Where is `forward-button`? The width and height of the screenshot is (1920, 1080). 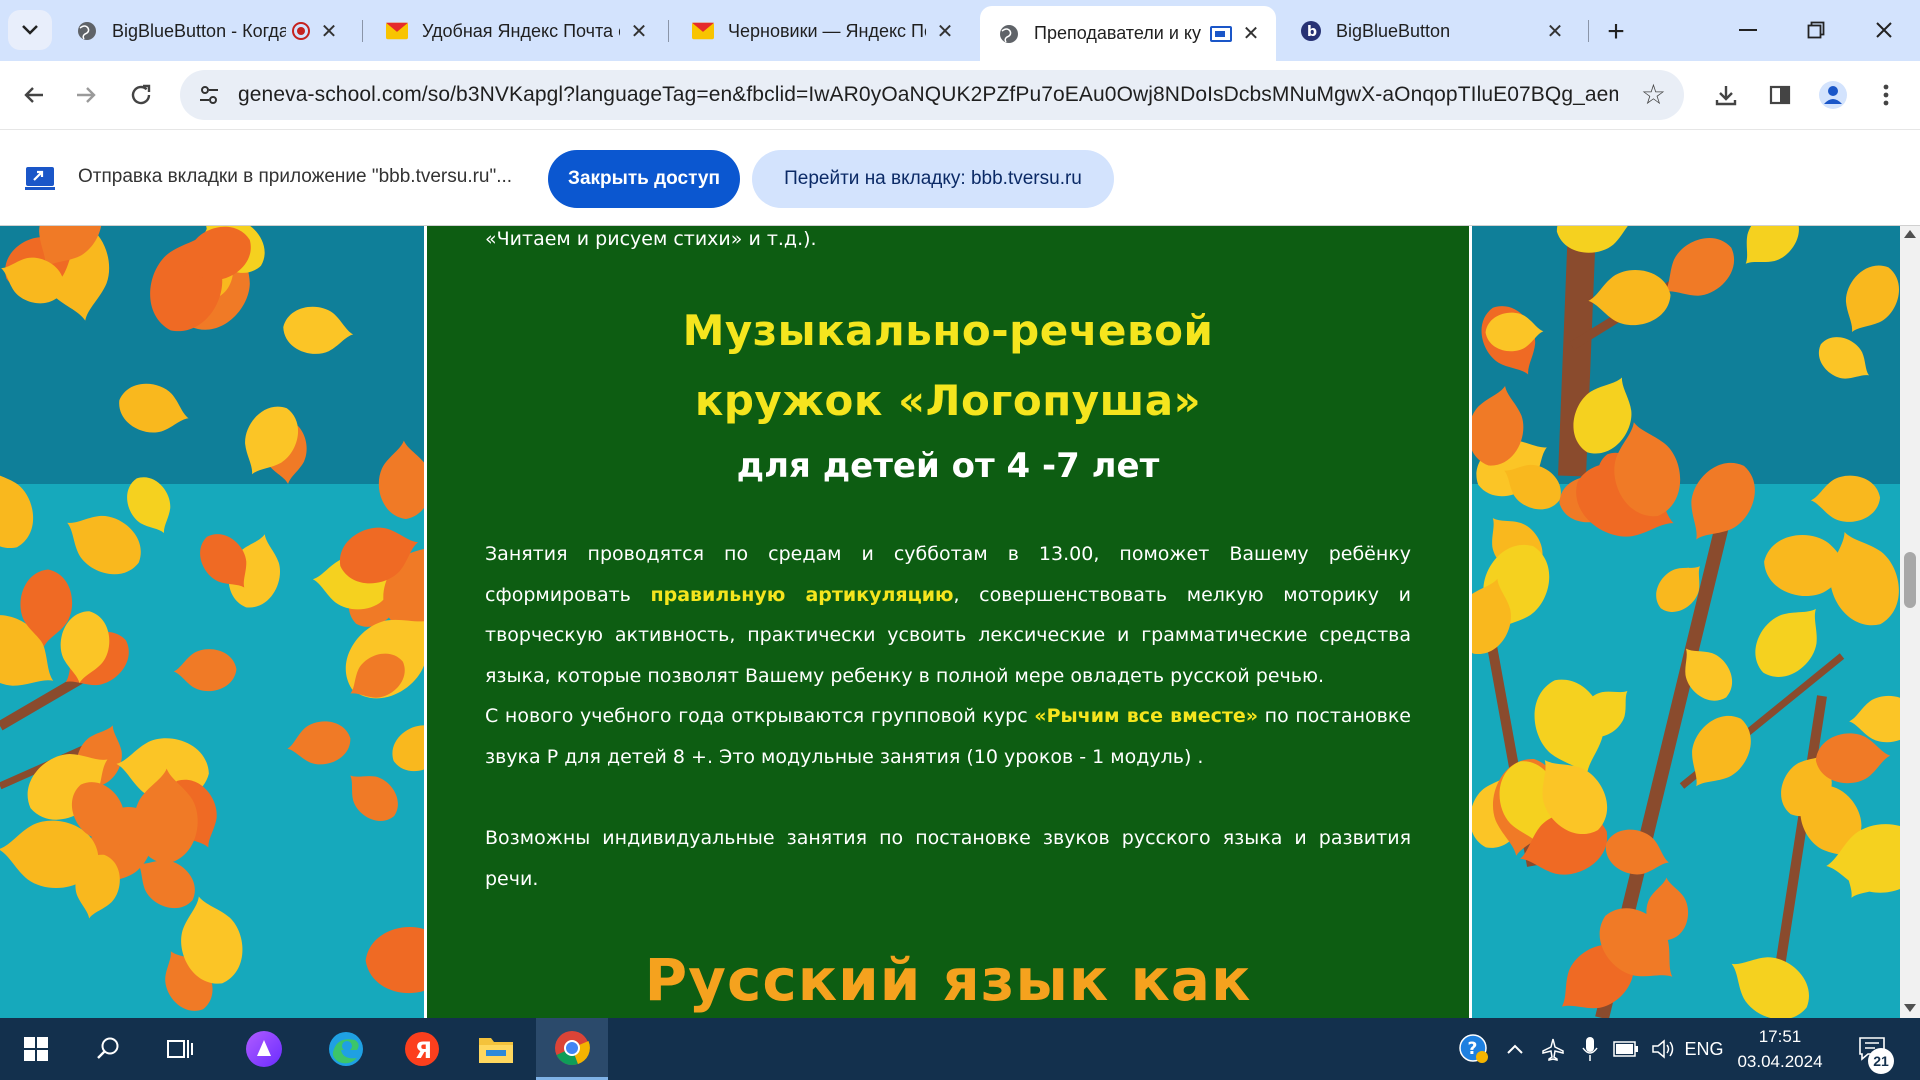
forward-button is located at coordinates (86, 95).